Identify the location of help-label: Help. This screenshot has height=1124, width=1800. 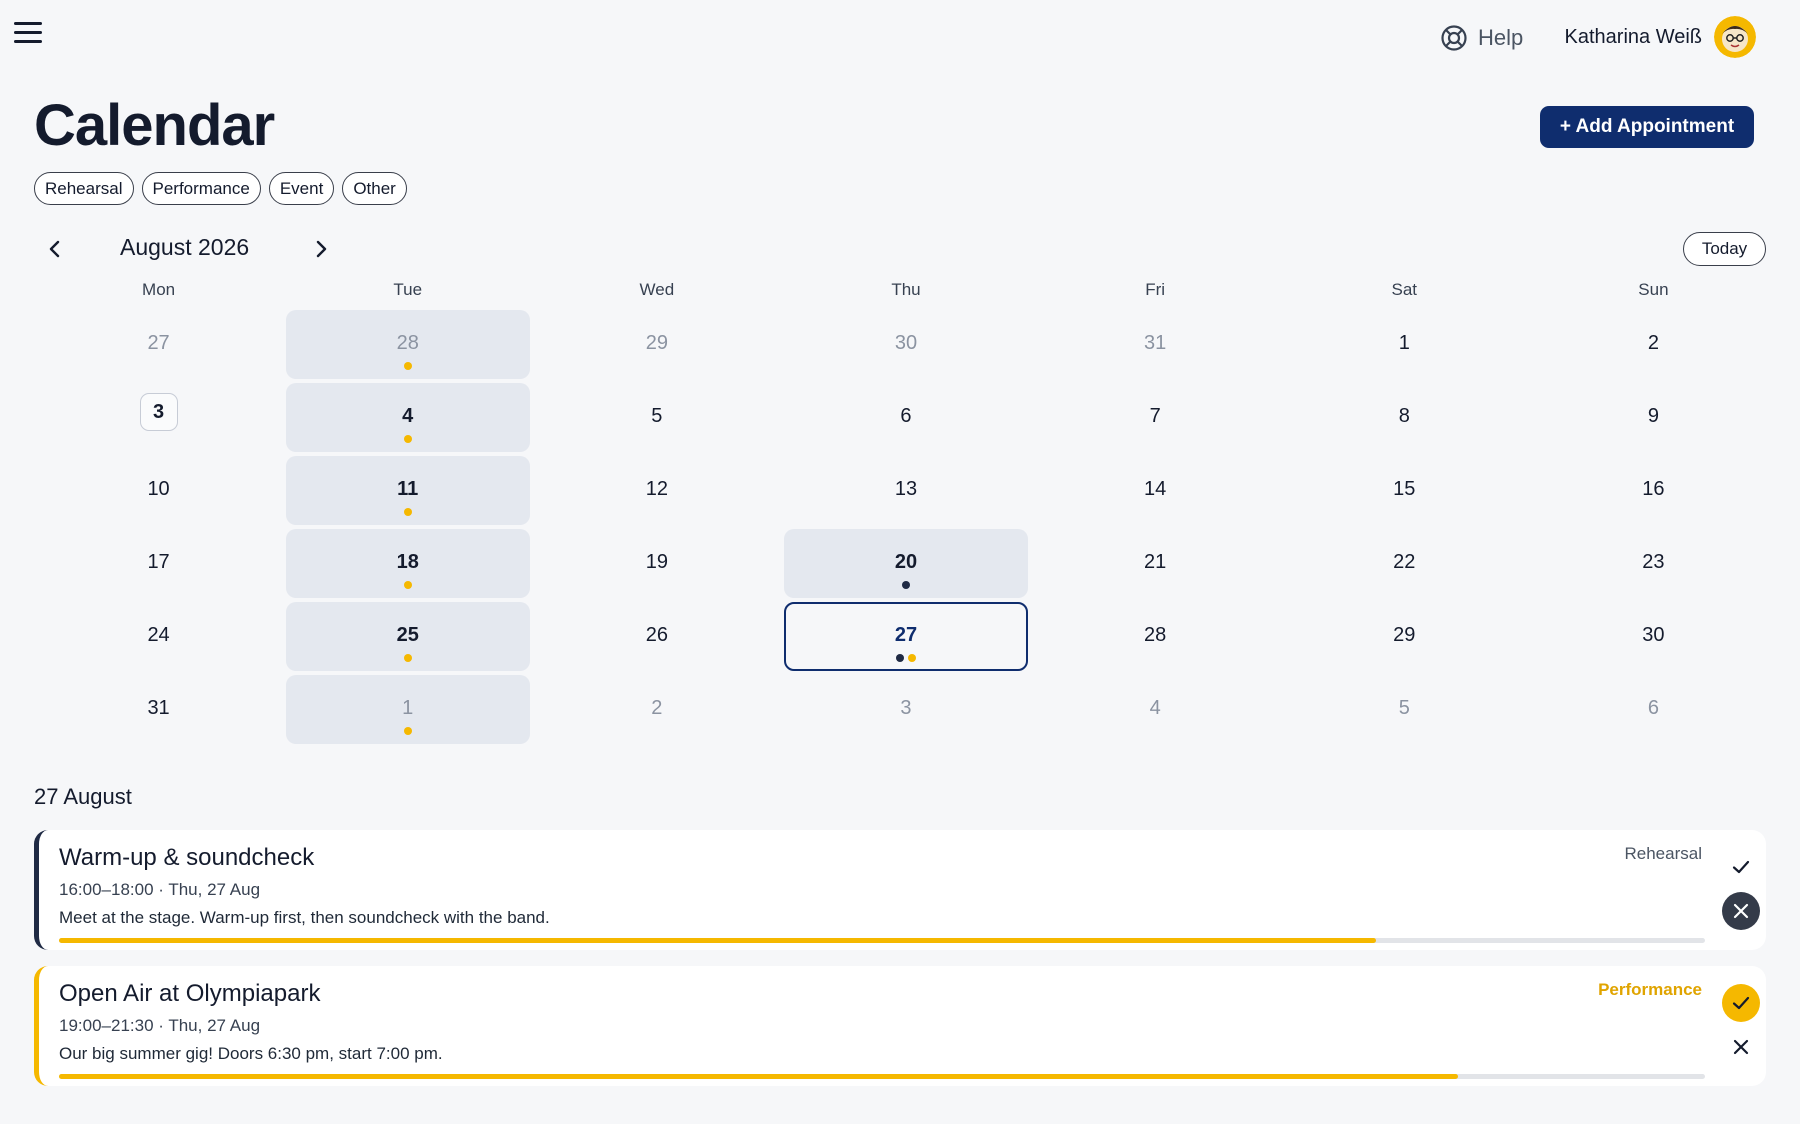
(1501, 37).